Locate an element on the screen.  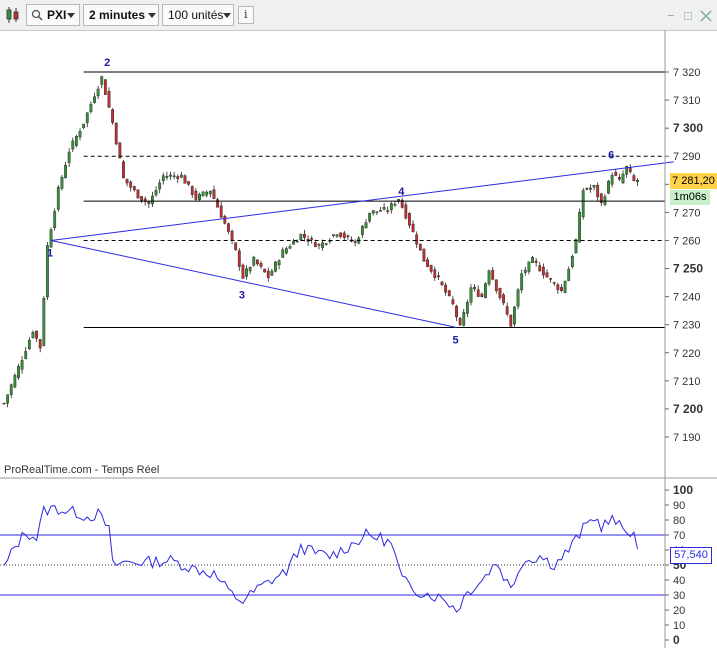
price-tick-label: 7 230 is located at coordinates (687, 326).